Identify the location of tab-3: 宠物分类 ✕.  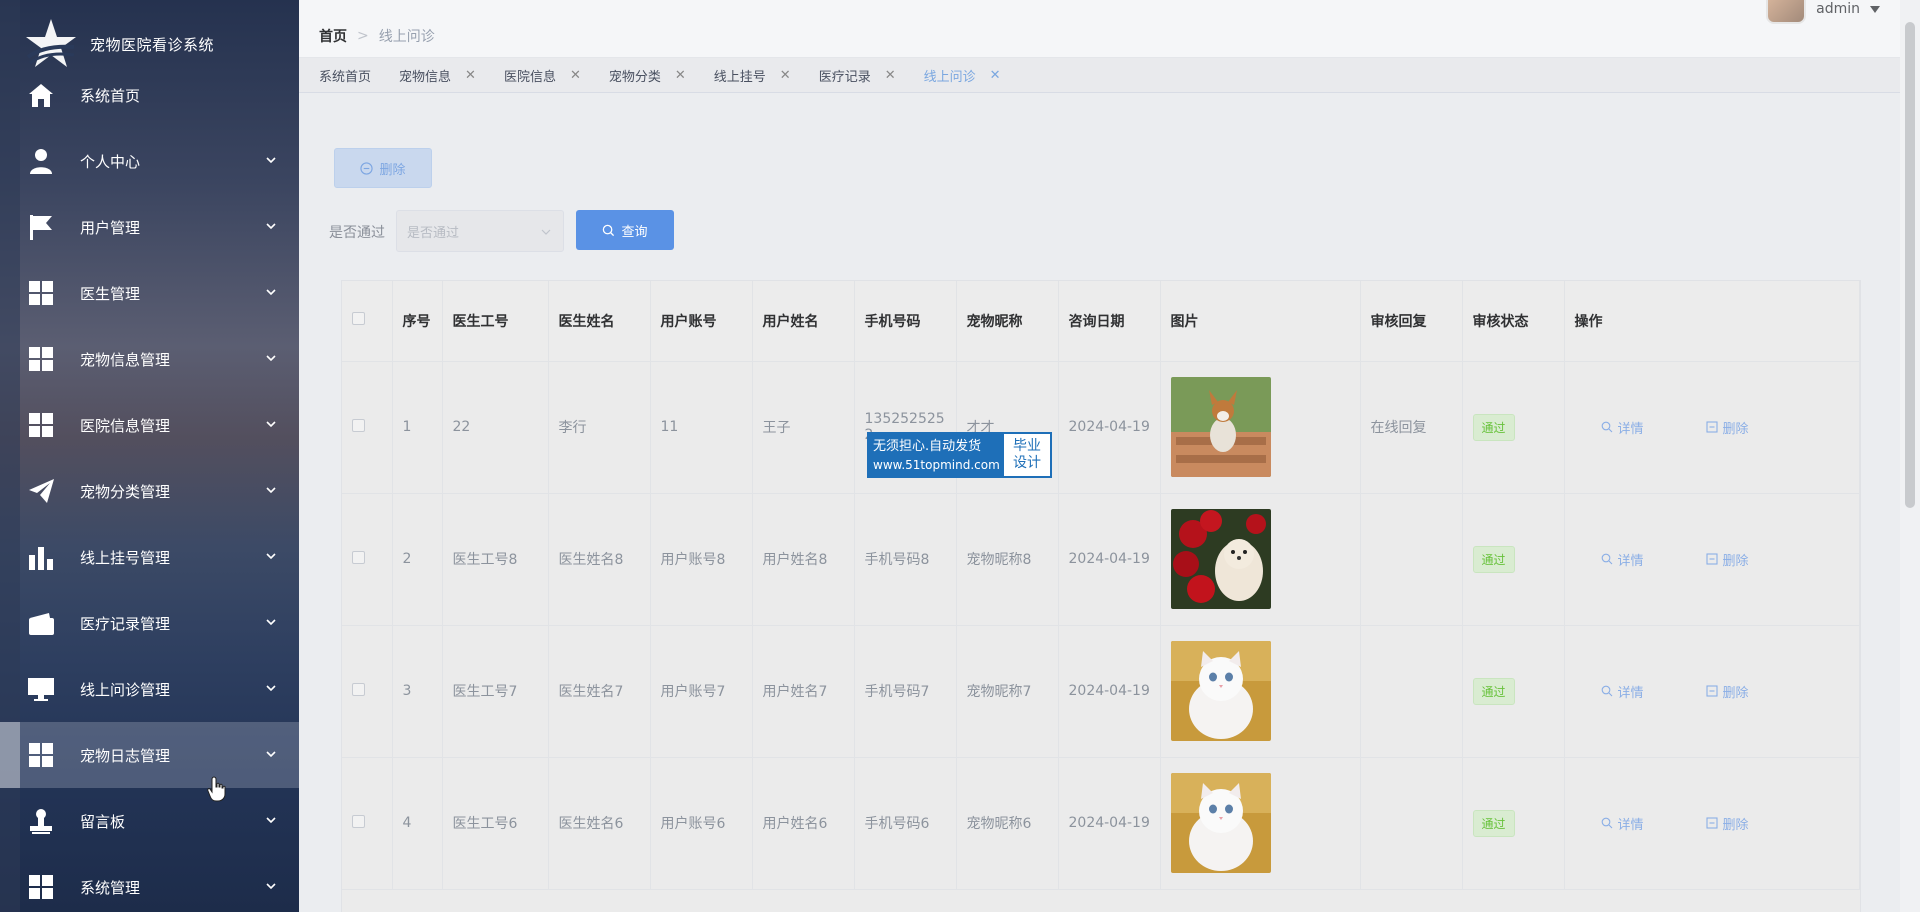
(647, 75).